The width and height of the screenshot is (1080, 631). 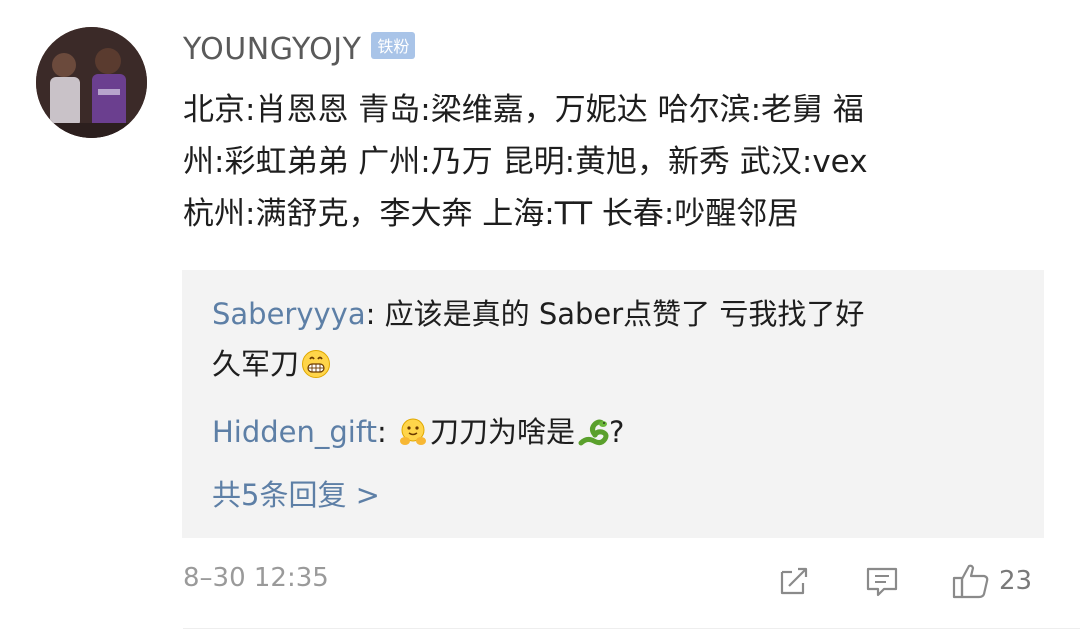 What do you see at coordinates (991, 581) in the screenshot?
I see `like-button: 23` at bounding box center [991, 581].